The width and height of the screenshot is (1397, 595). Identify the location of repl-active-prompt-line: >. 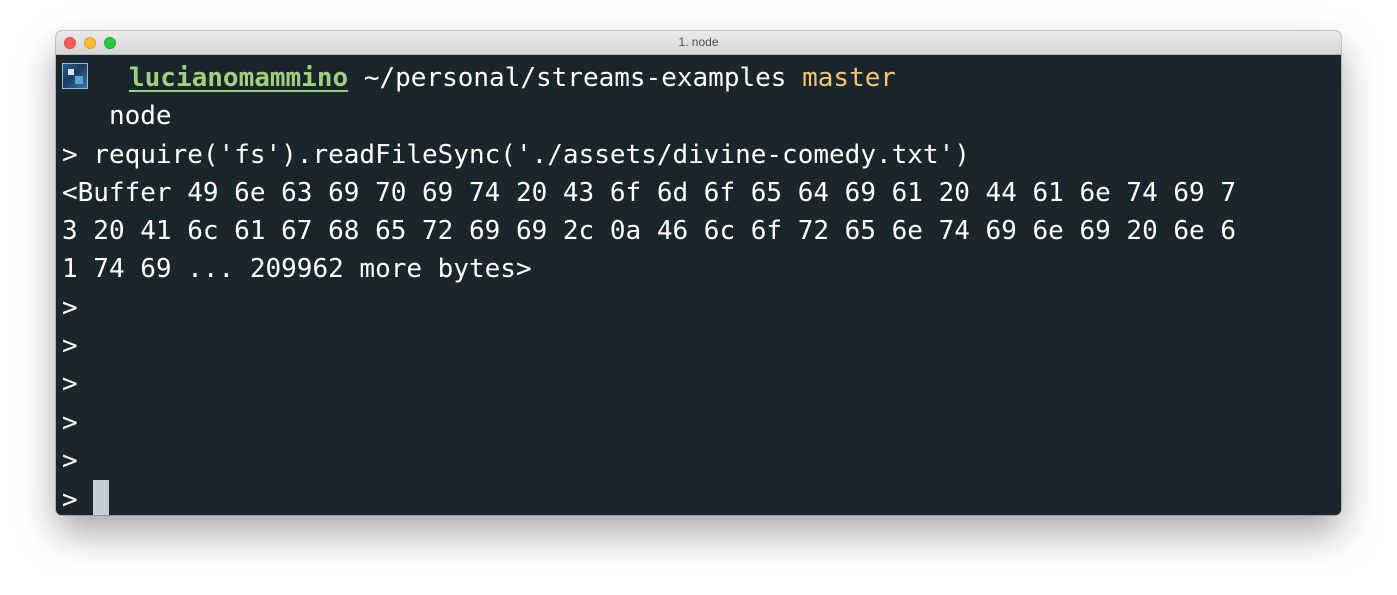
(701, 497).